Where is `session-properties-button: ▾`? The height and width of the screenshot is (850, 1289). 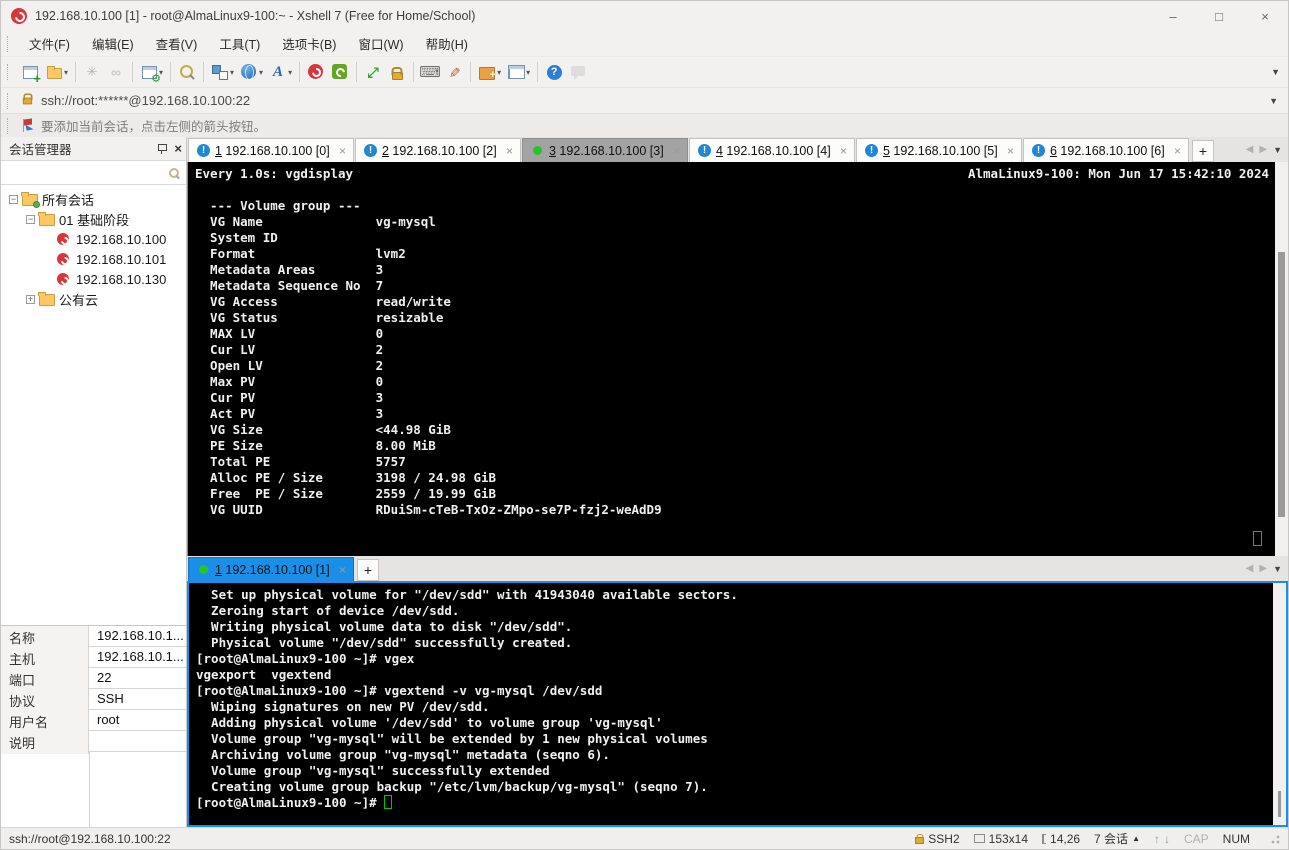
session-properties-button: ▾ is located at coordinates (151, 73).